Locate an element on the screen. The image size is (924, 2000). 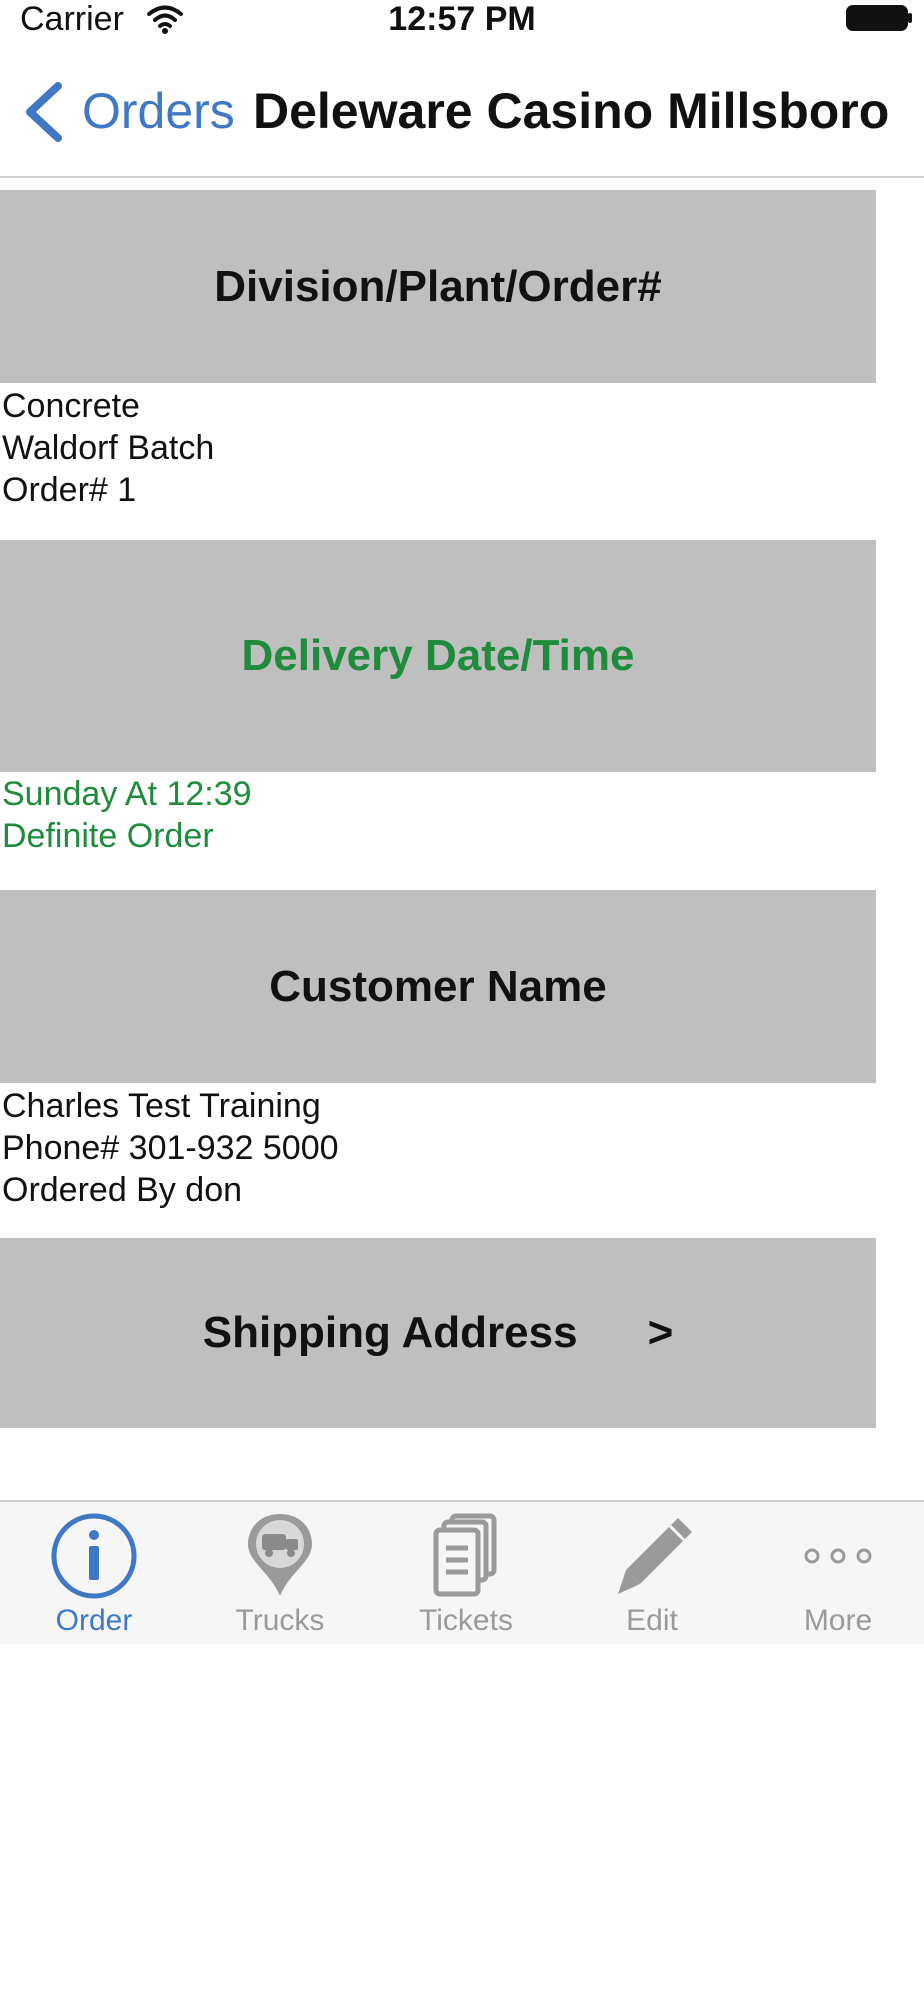
customer-phone-line: Phone# 301-932 5000 is located at coordinates (170, 1148).